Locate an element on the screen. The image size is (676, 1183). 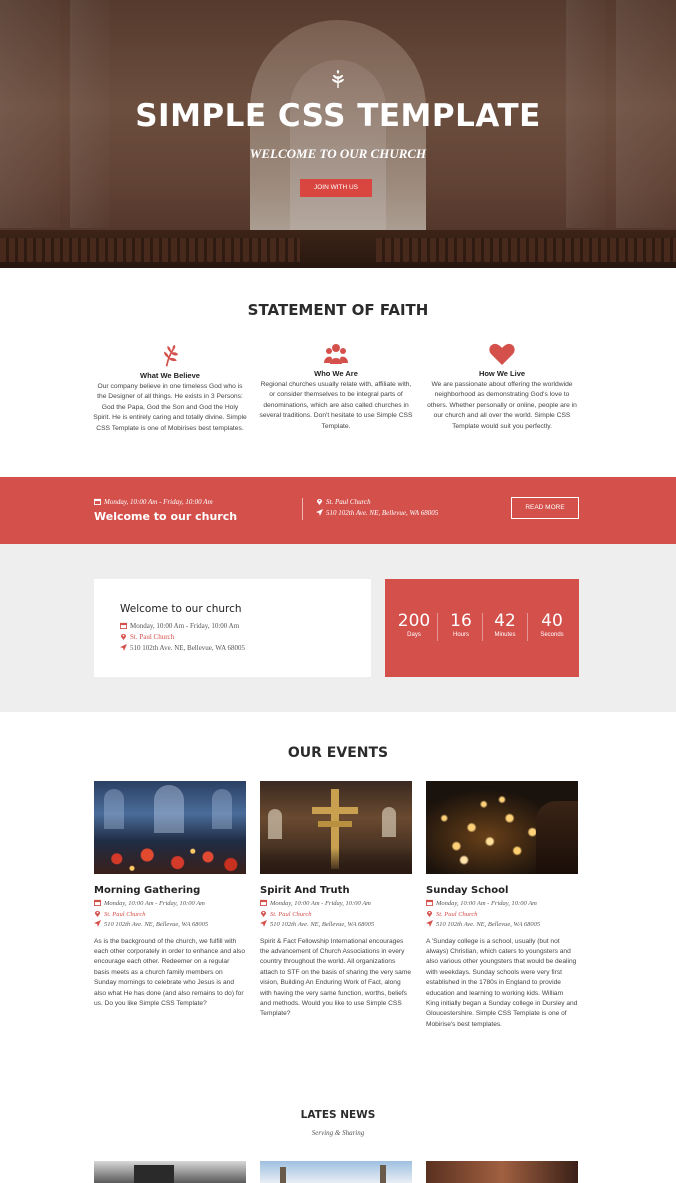
countdown-seconds: 40 Seconds is located at coordinates (552, 624).